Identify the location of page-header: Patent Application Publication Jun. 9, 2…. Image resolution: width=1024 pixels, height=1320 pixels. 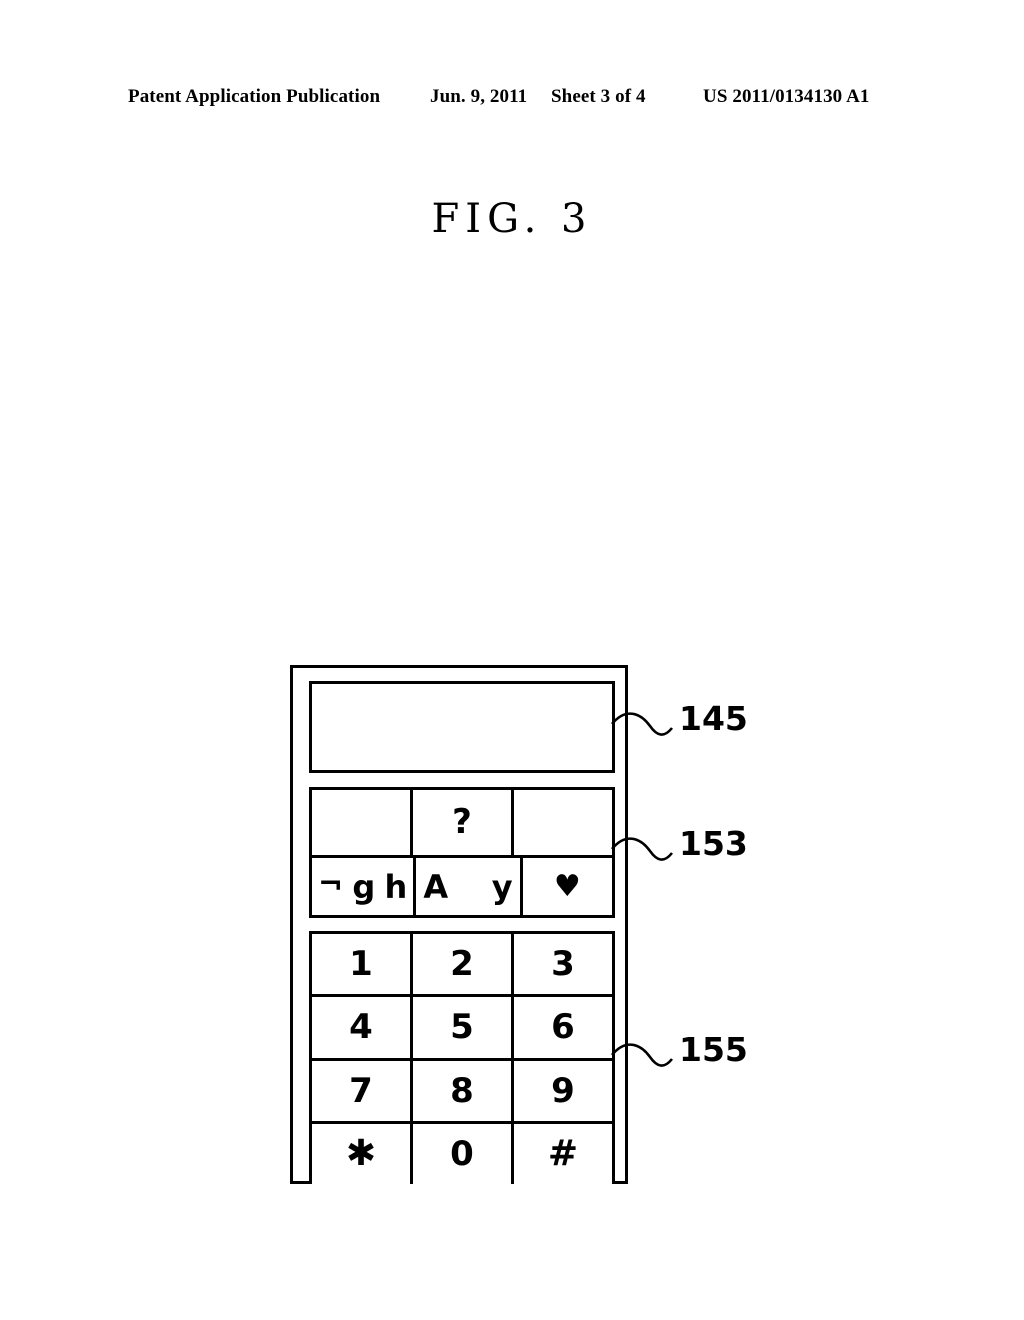
(512, 99).